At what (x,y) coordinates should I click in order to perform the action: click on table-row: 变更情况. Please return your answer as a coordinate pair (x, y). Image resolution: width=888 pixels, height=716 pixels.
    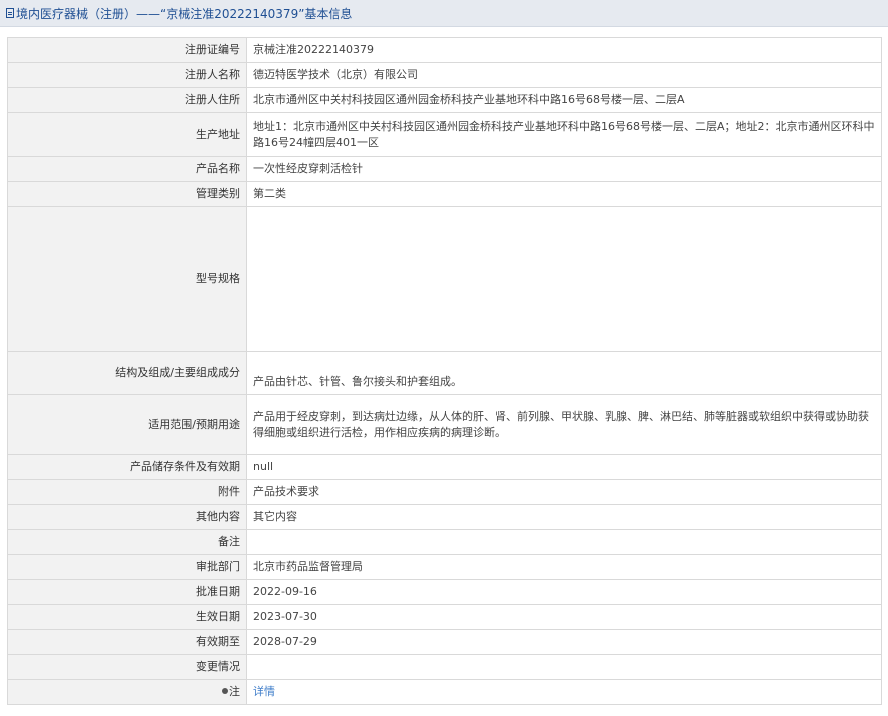
    Looking at the image, I should click on (444, 667).